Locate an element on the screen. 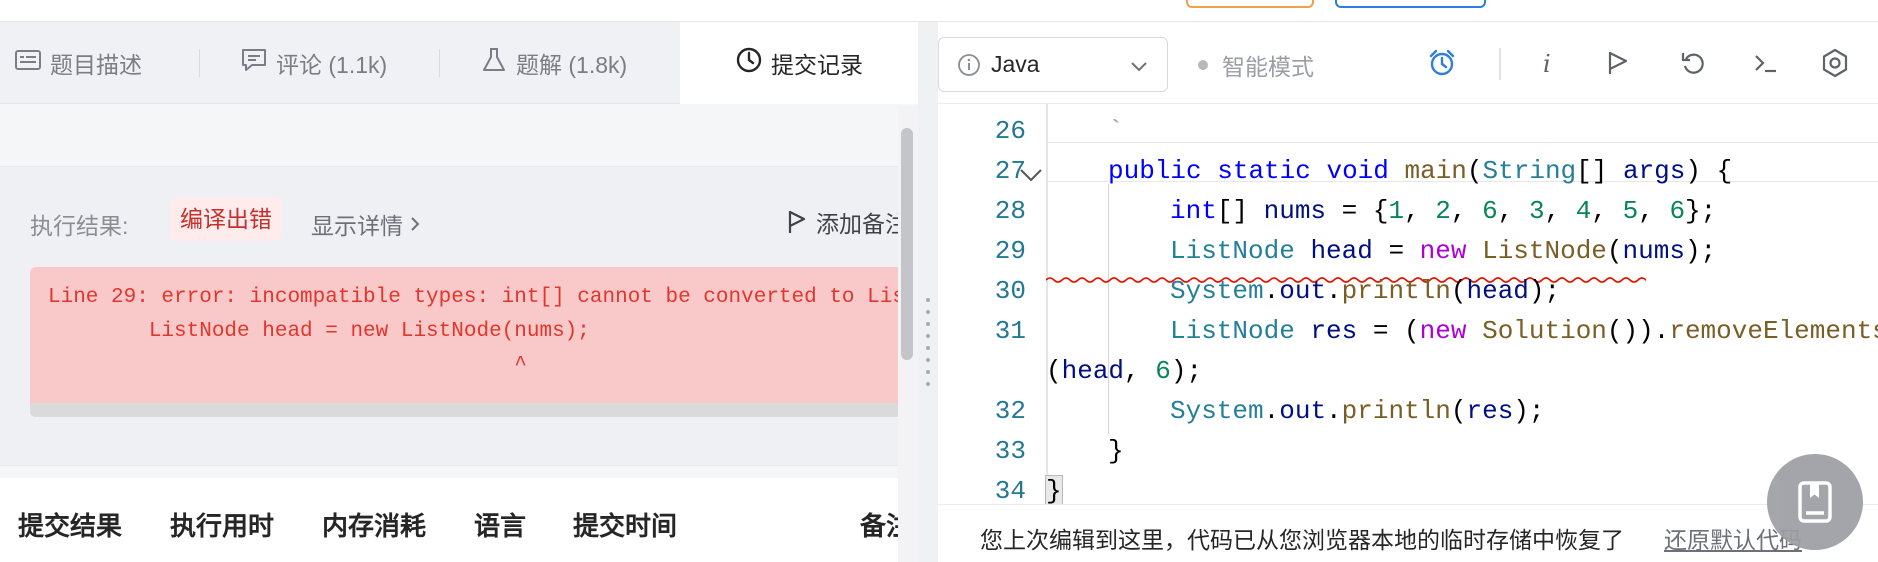  column-header: 提交结果 is located at coordinates (70, 526).